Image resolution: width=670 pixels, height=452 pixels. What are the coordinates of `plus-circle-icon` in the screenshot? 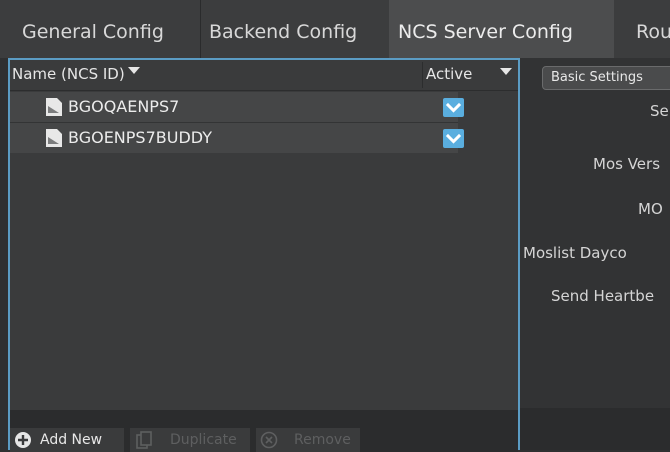 It's located at (23, 440).